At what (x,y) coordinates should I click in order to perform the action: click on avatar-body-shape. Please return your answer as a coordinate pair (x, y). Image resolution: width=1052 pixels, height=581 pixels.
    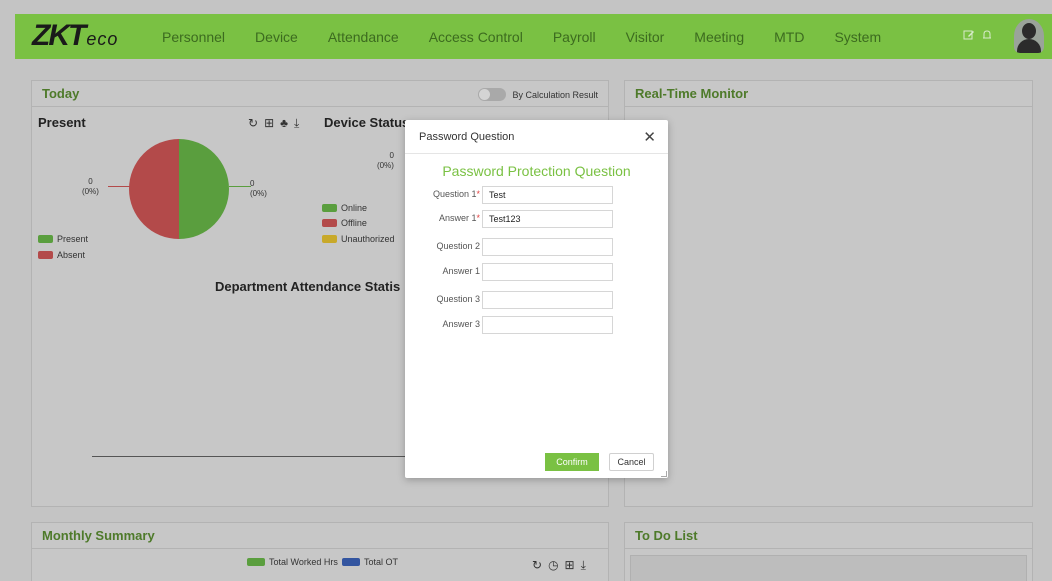
    Looking at the image, I should click on (1029, 46).